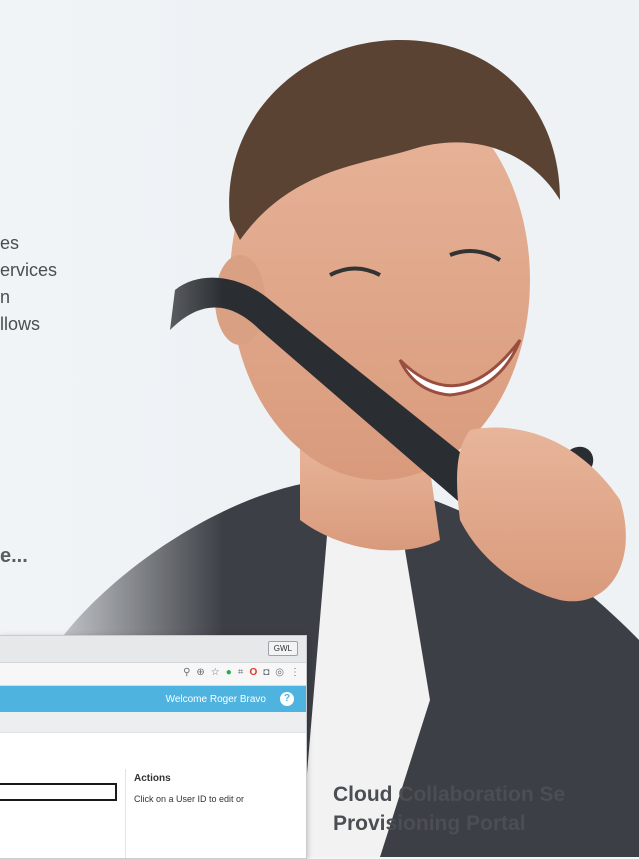  What do you see at coordinates (153, 649) in the screenshot?
I see `browser-tabstrip: GWL` at bounding box center [153, 649].